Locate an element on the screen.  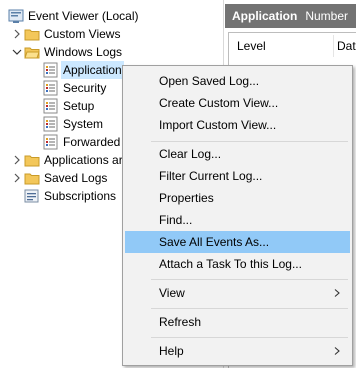
tree-item-label: Subscriptions is located at coordinates (80, 196).